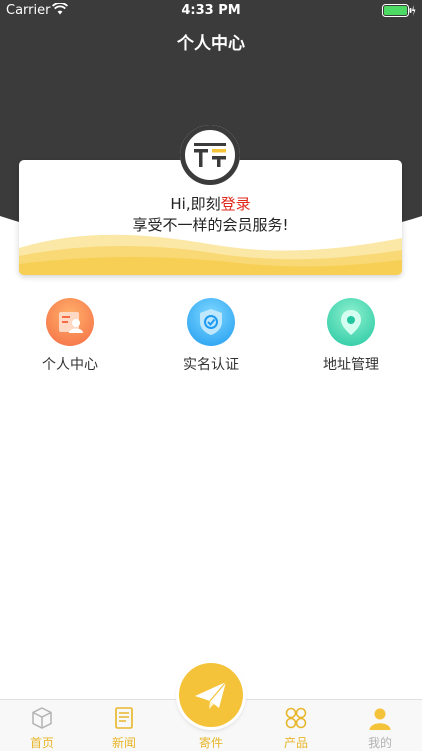  What do you see at coordinates (211, 365) in the screenshot?
I see `shortcut-label: 实名认证` at bounding box center [211, 365].